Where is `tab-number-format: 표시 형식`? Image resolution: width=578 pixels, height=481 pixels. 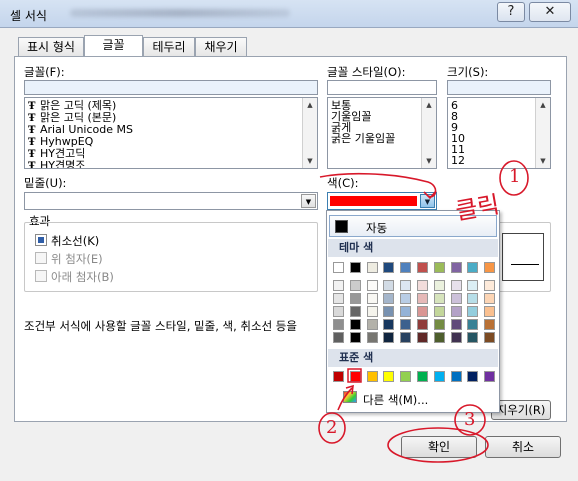 tab-number-format: 표시 형식 is located at coordinates (51, 46).